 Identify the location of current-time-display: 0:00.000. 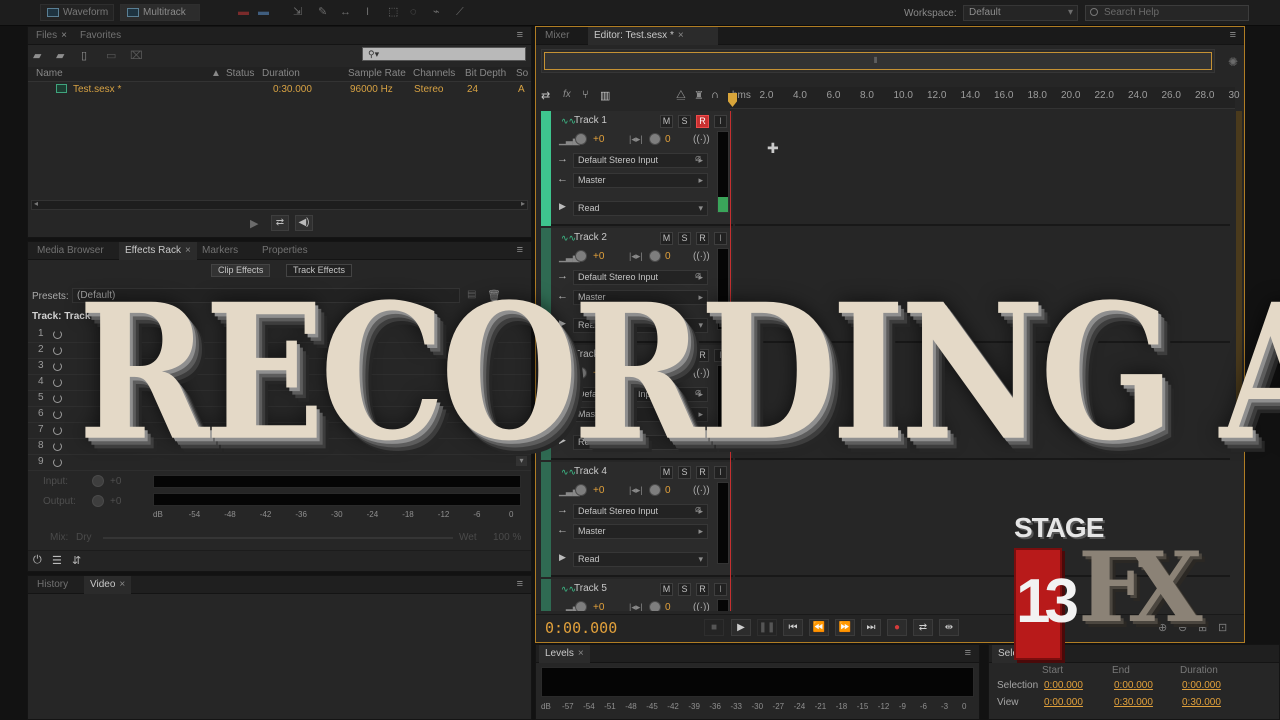
(581, 628).